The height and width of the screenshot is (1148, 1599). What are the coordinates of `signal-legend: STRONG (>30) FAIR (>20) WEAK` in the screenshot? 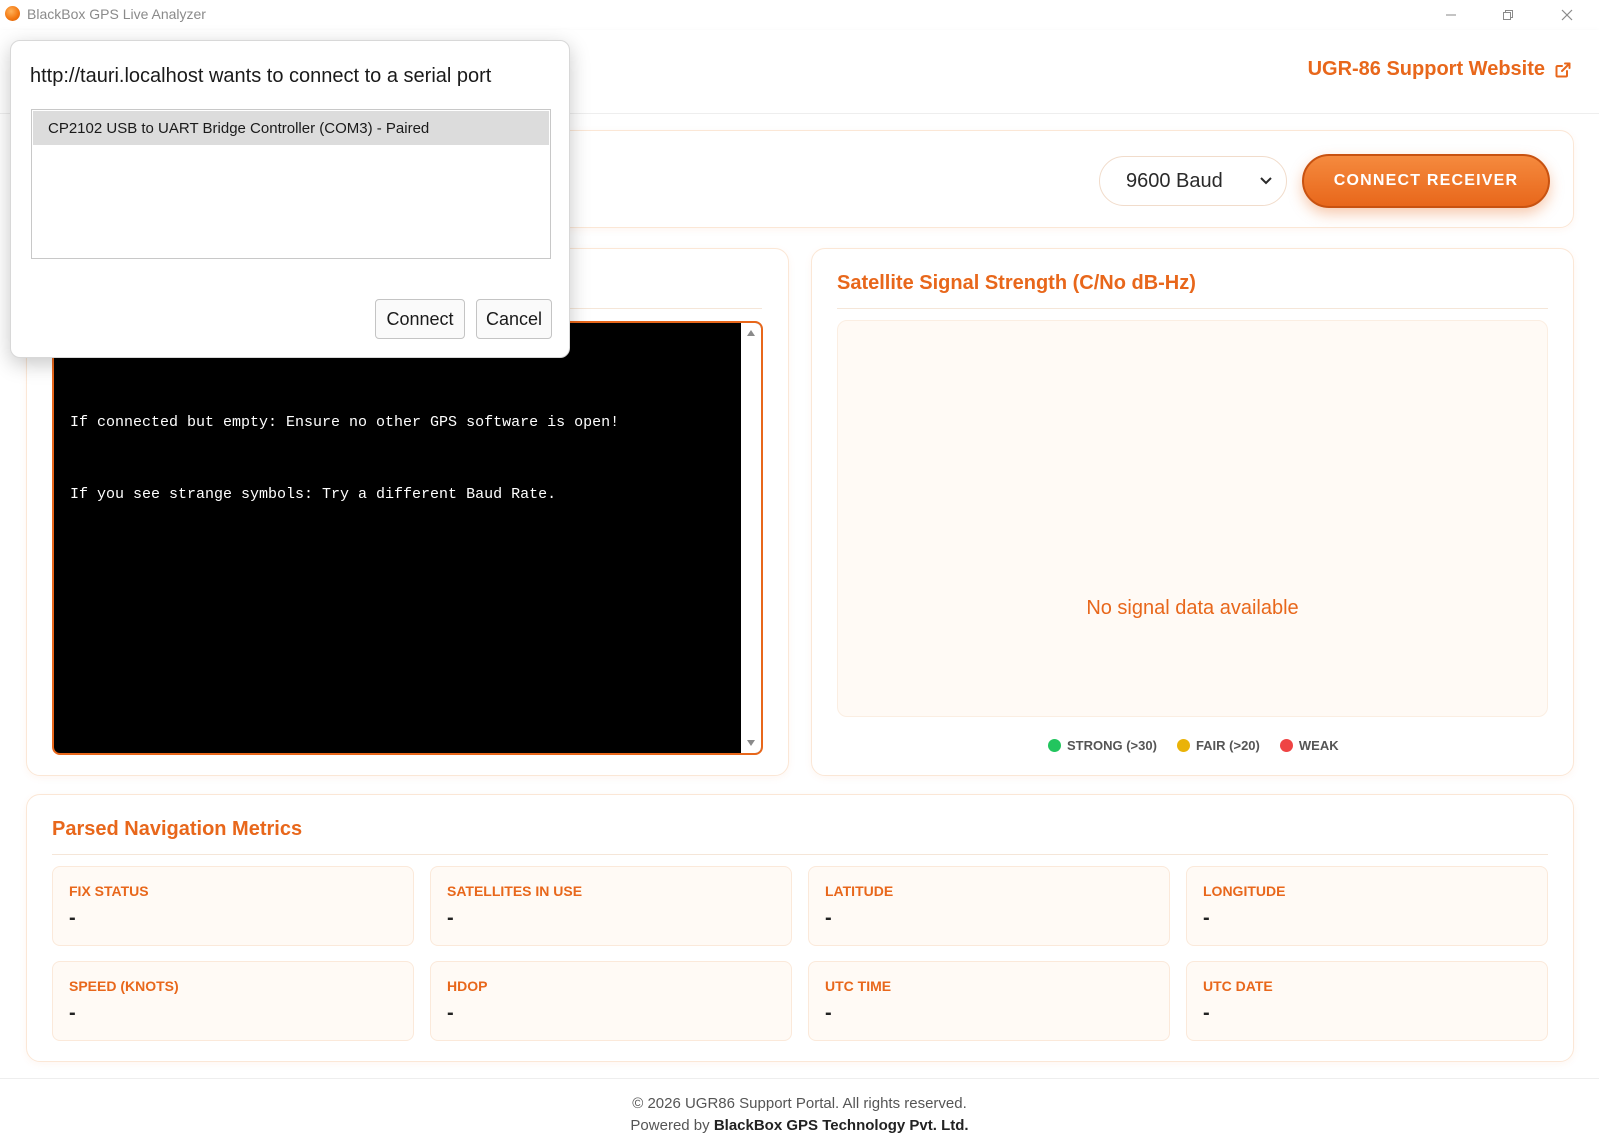 It's located at (1193, 745).